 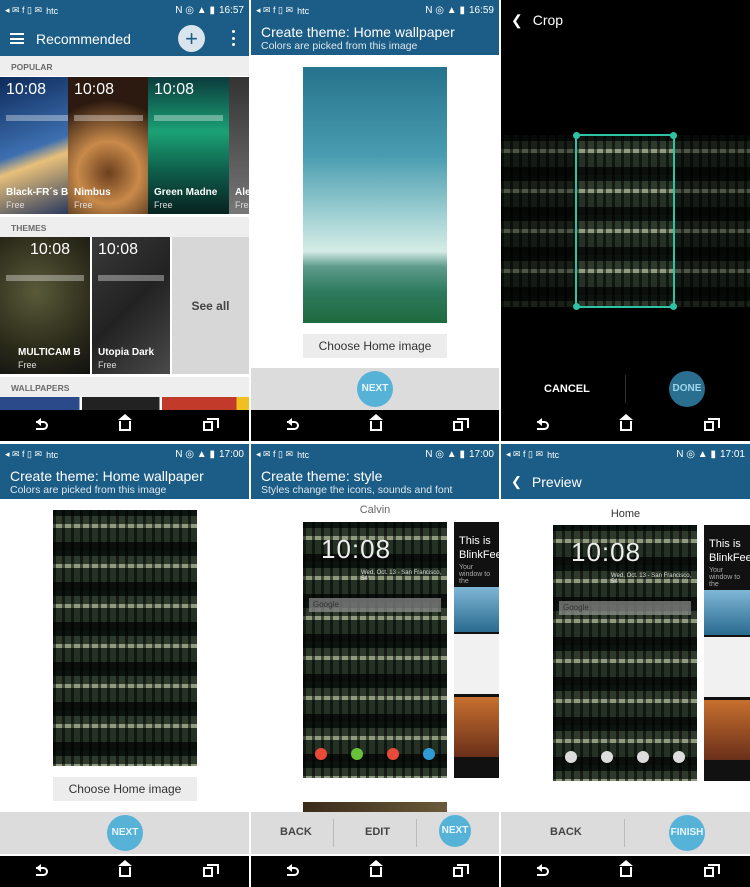 I want to click on section-themes: THEMES, so click(x=124, y=227).